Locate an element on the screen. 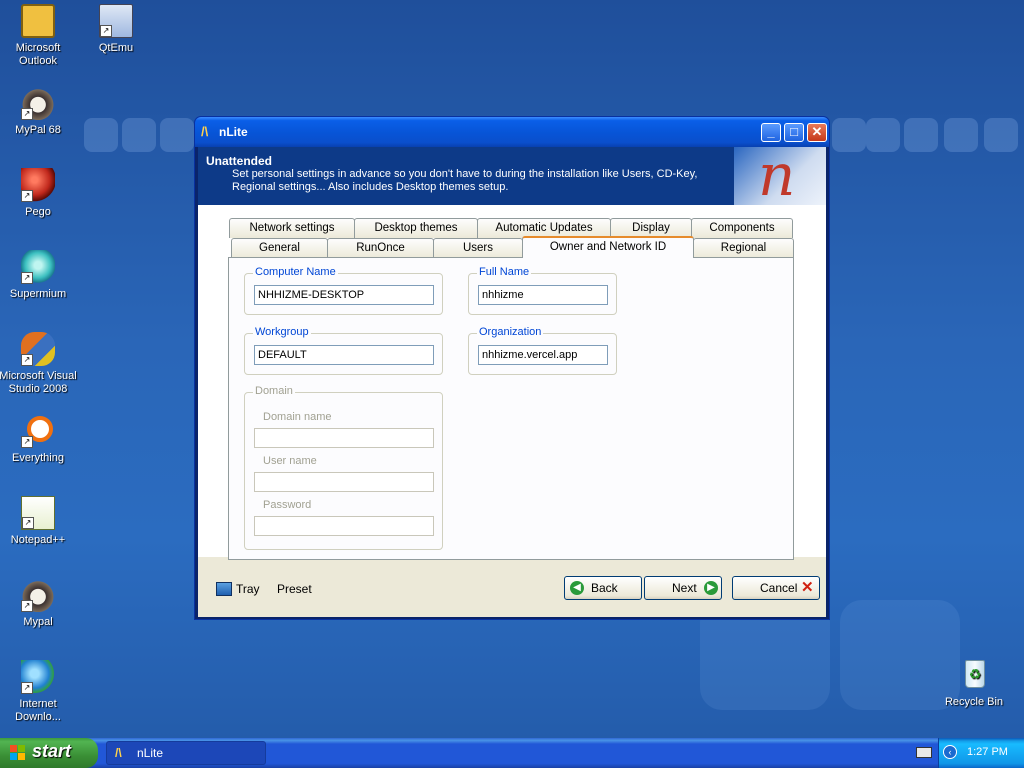  magnifier-icon: ↗ is located at coordinates (38, 431).